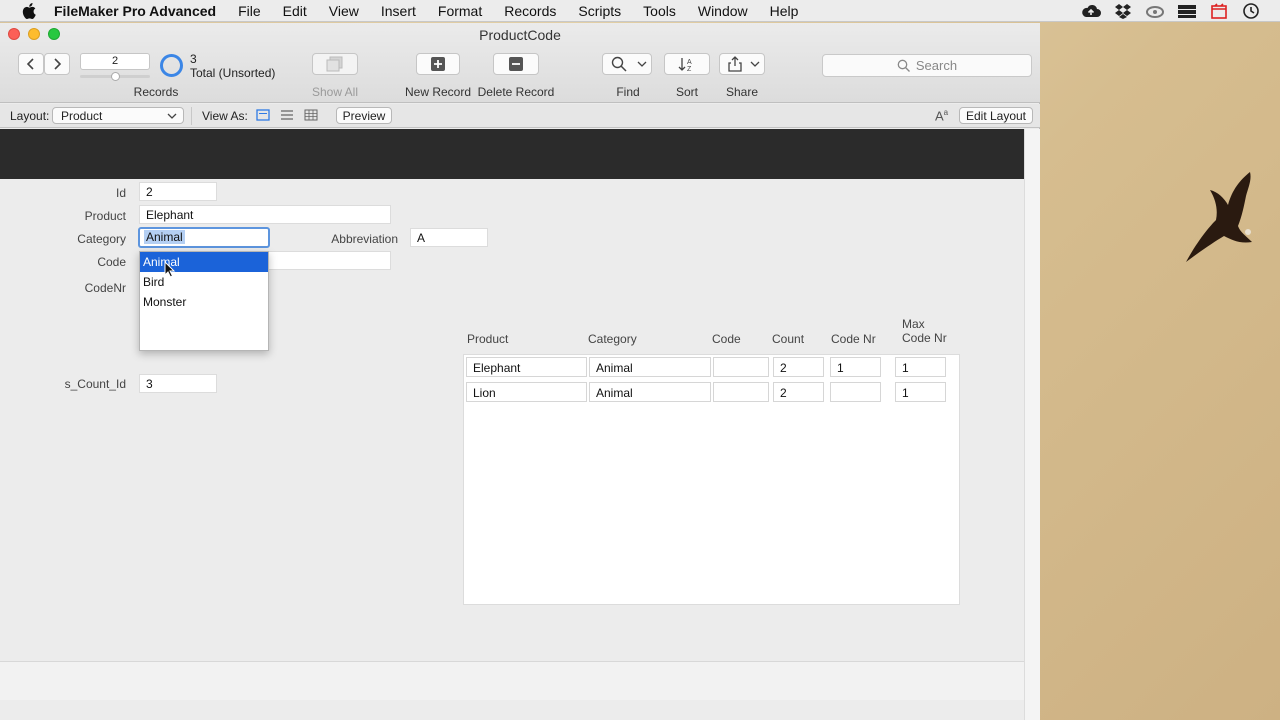  I want to click on table-view-icon, so click(311, 116).